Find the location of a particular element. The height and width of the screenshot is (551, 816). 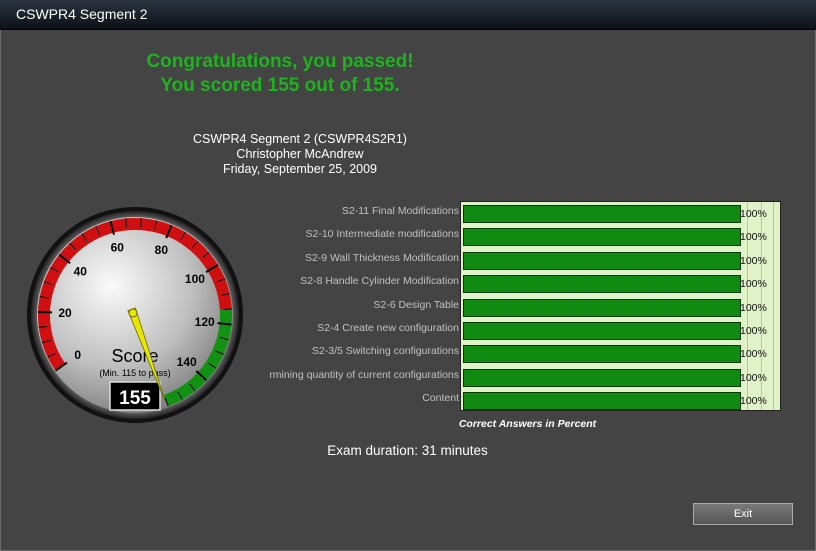

gauge-hub is located at coordinates (133, 313).